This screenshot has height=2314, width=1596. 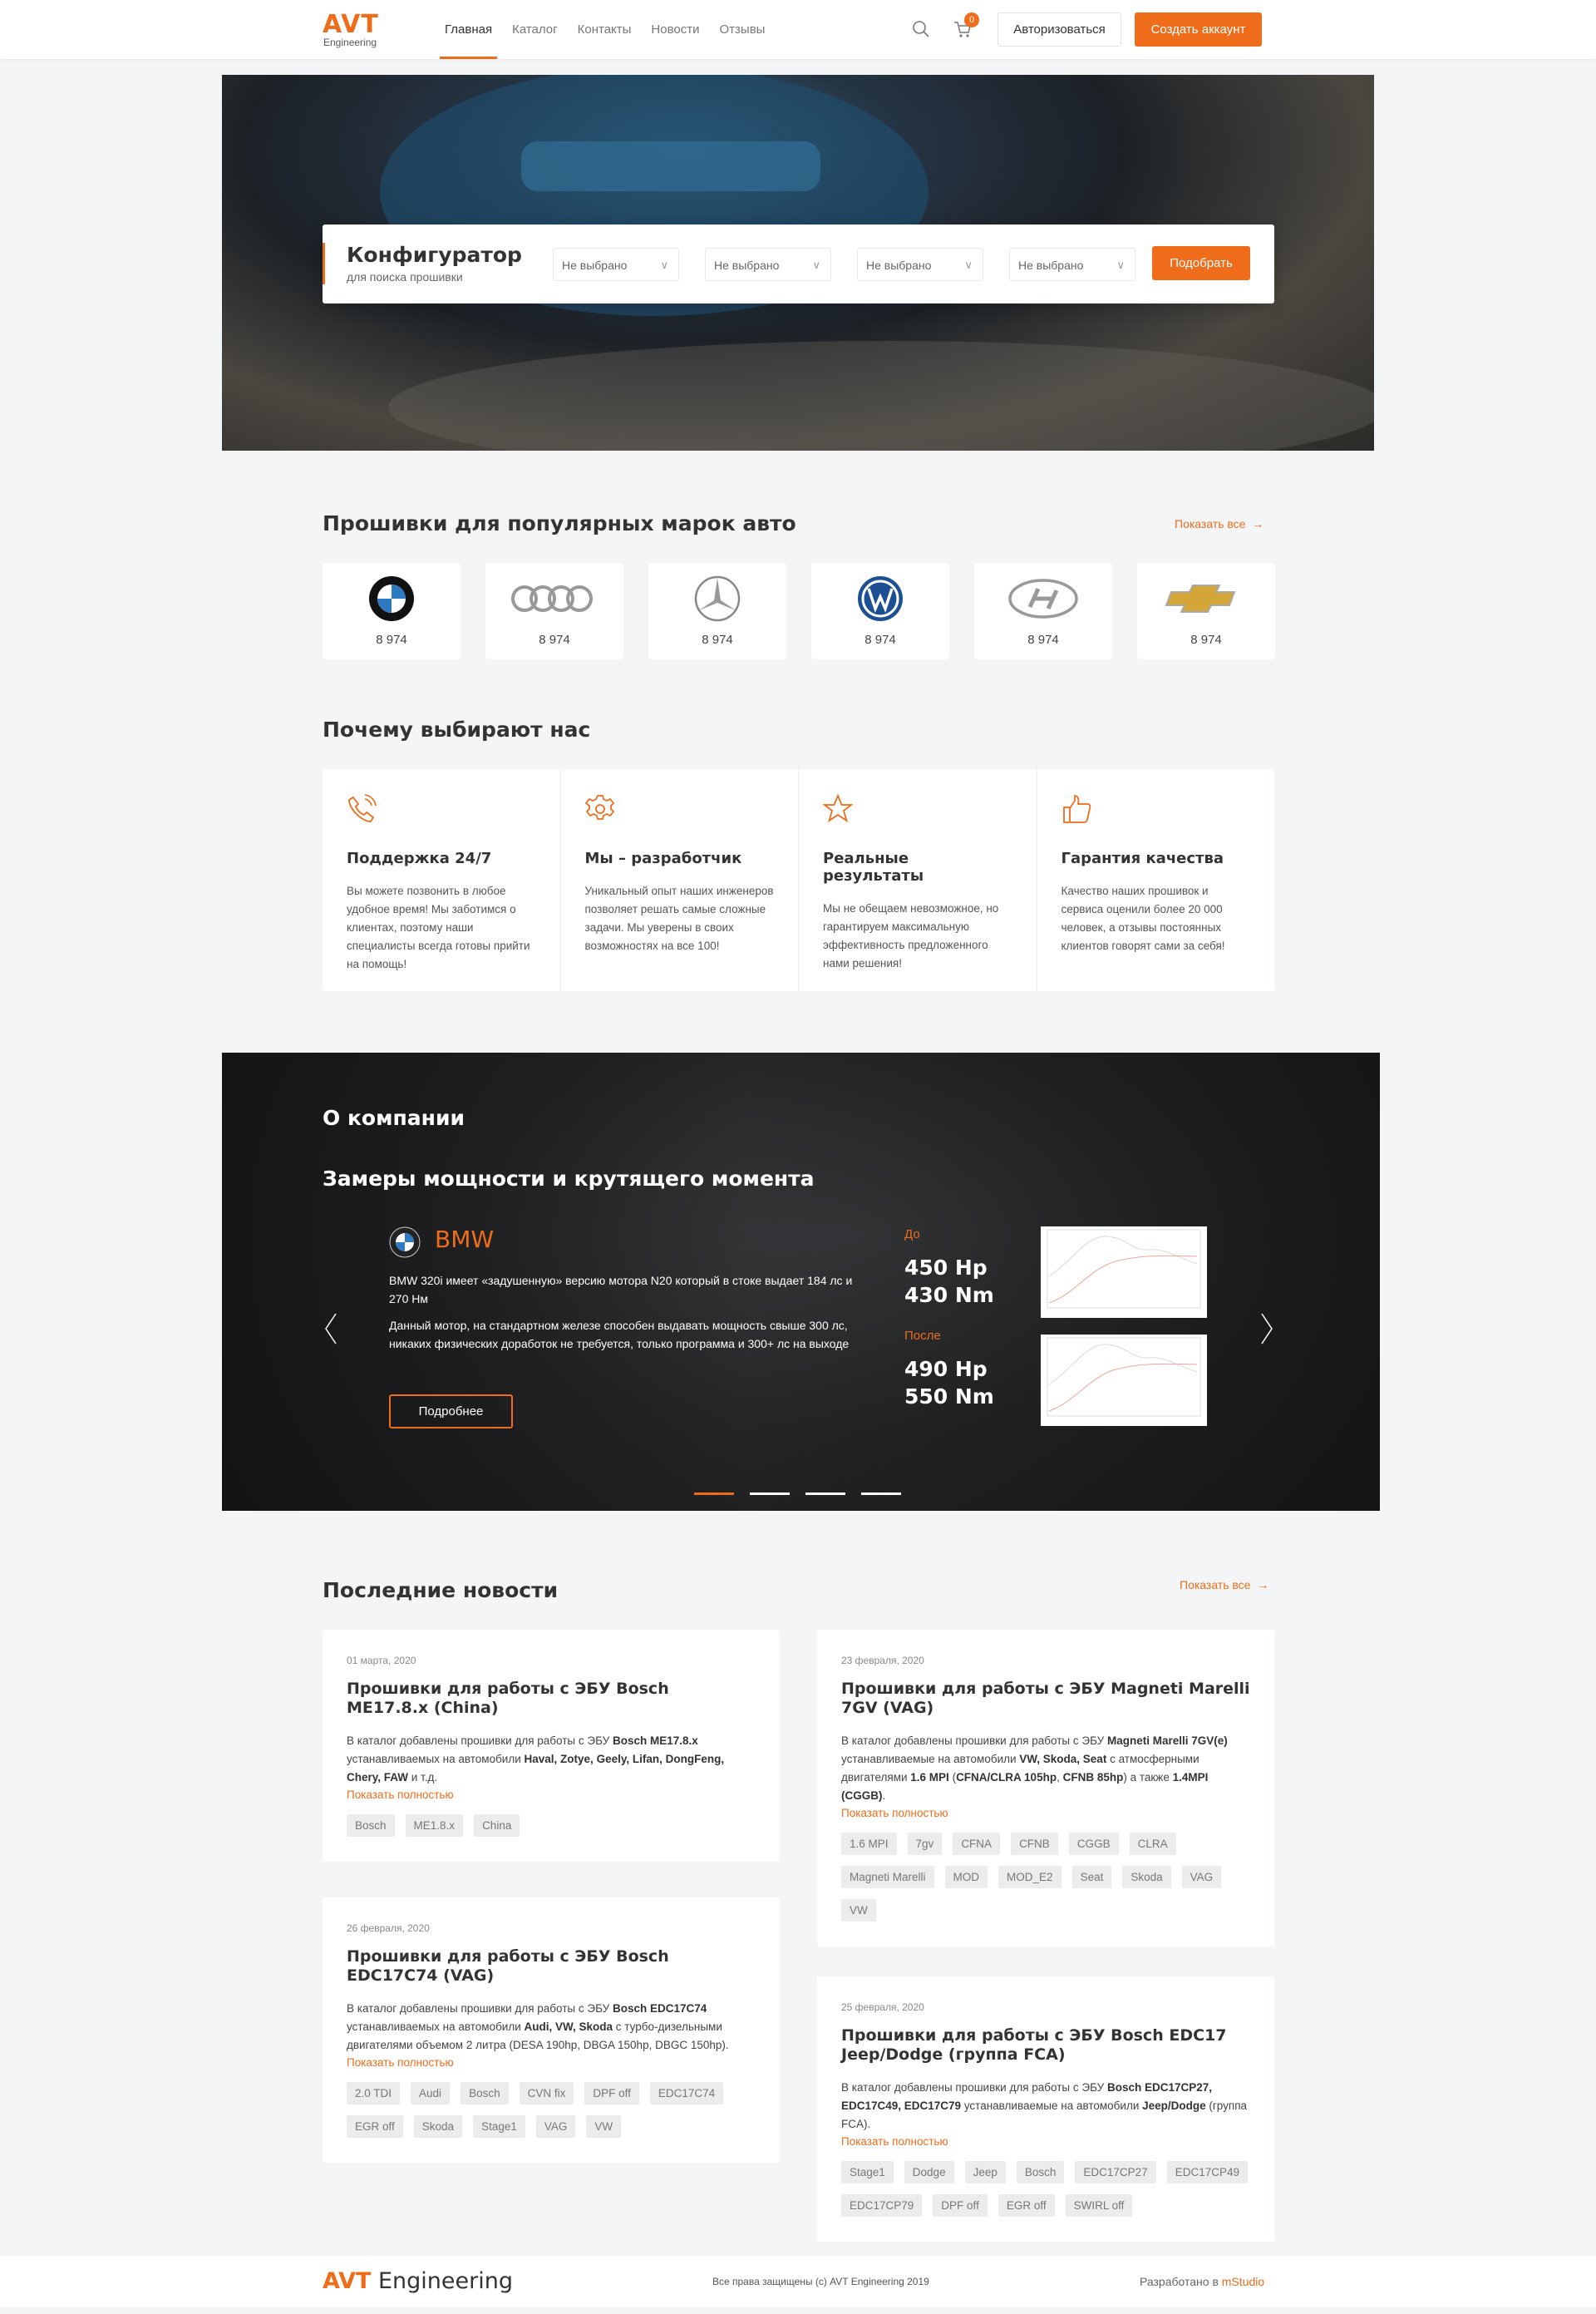 What do you see at coordinates (929, 1778) in the screenshot?
I see `news-text-segment: 1.6 MPI` at bounding box center [929, 1778].